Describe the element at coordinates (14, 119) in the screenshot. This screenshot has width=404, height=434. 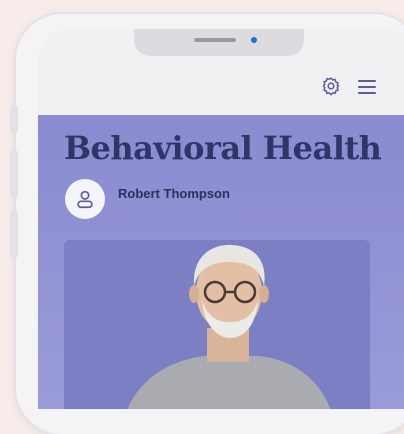
I see `phone-side-button` at that location.